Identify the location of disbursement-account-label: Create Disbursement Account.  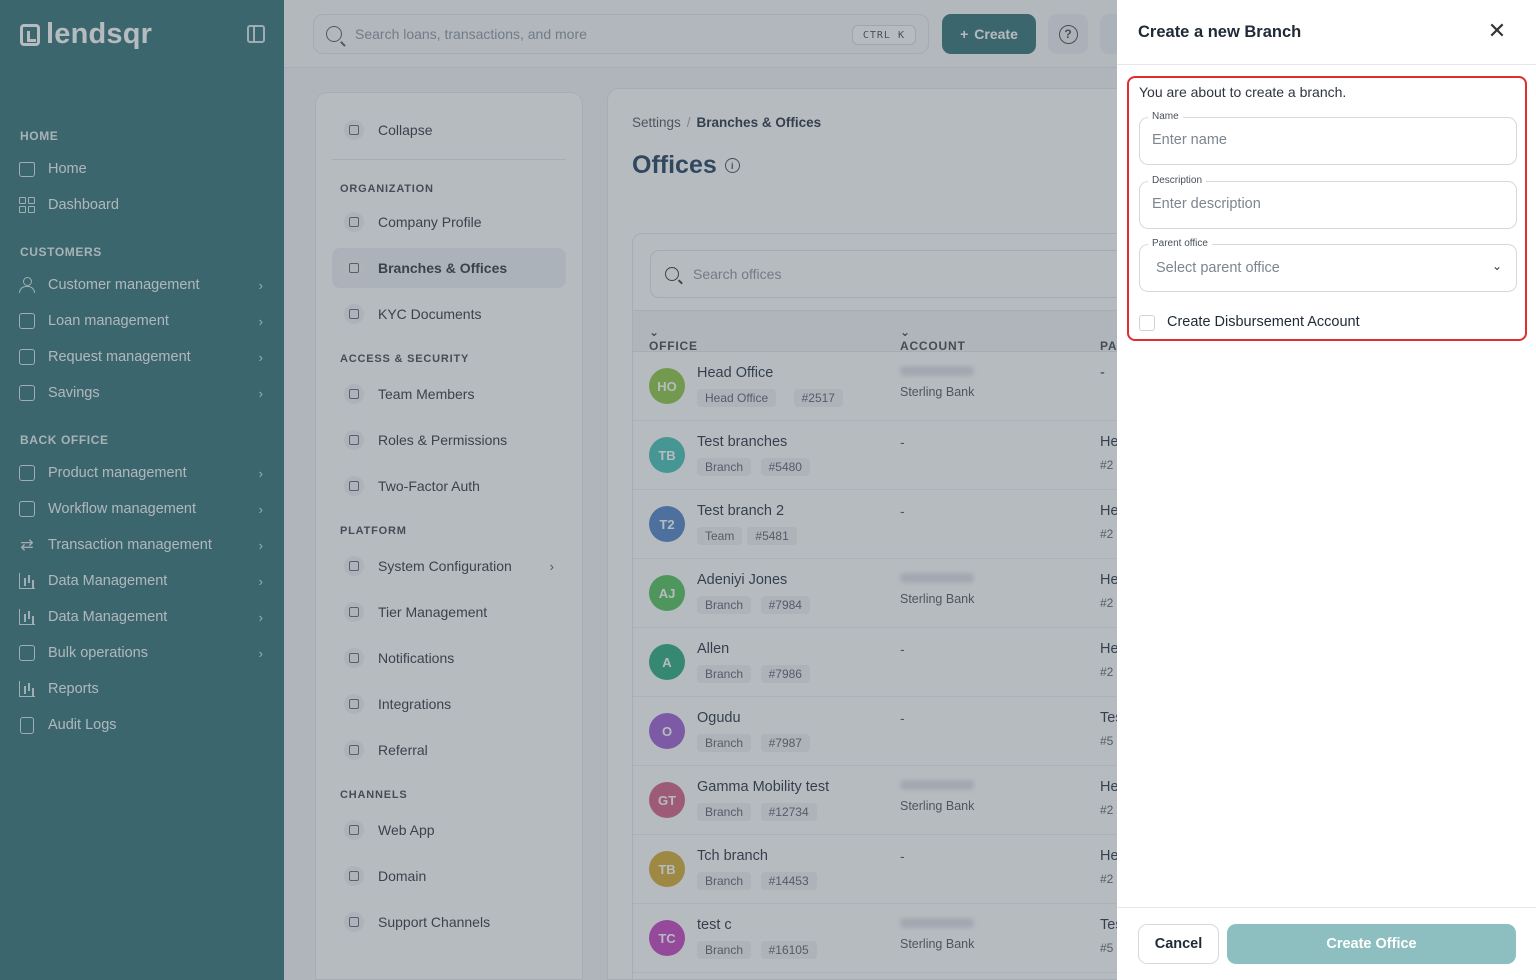
(1263, 321).